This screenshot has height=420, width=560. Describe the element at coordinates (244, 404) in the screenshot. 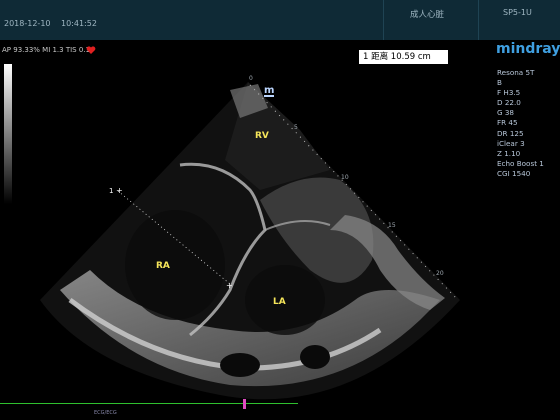

I see `ecg-position-marker` at that location.